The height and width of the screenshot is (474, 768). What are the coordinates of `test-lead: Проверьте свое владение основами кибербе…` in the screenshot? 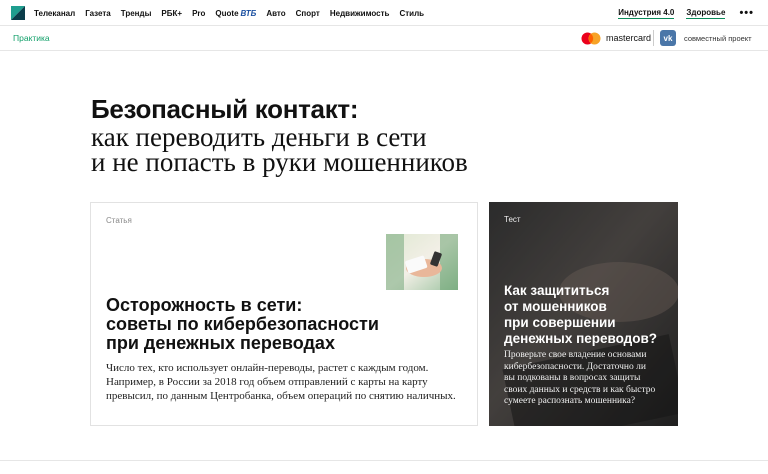 It's located at (579, 379).